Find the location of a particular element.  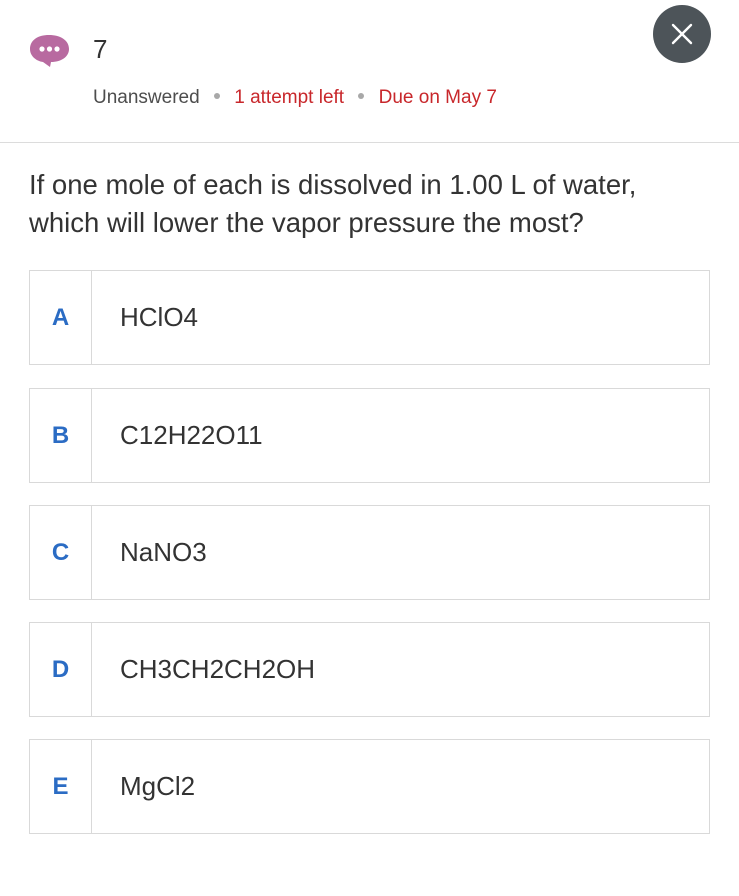

option-letter: D is located at coordinates (60, 669).